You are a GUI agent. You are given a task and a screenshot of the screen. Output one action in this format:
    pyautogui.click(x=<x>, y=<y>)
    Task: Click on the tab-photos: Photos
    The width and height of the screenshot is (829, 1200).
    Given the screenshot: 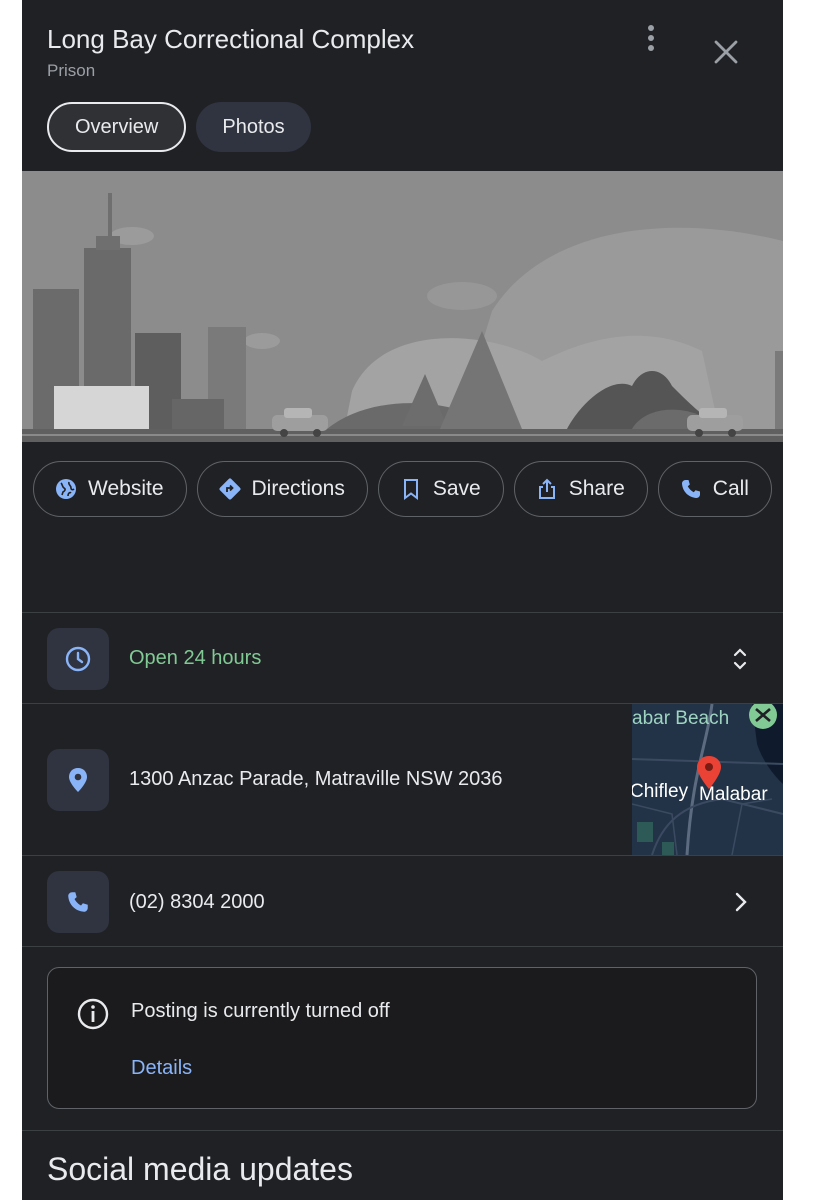 What is the action you would take?
    pyautogui.click(x=253, y=127)
    